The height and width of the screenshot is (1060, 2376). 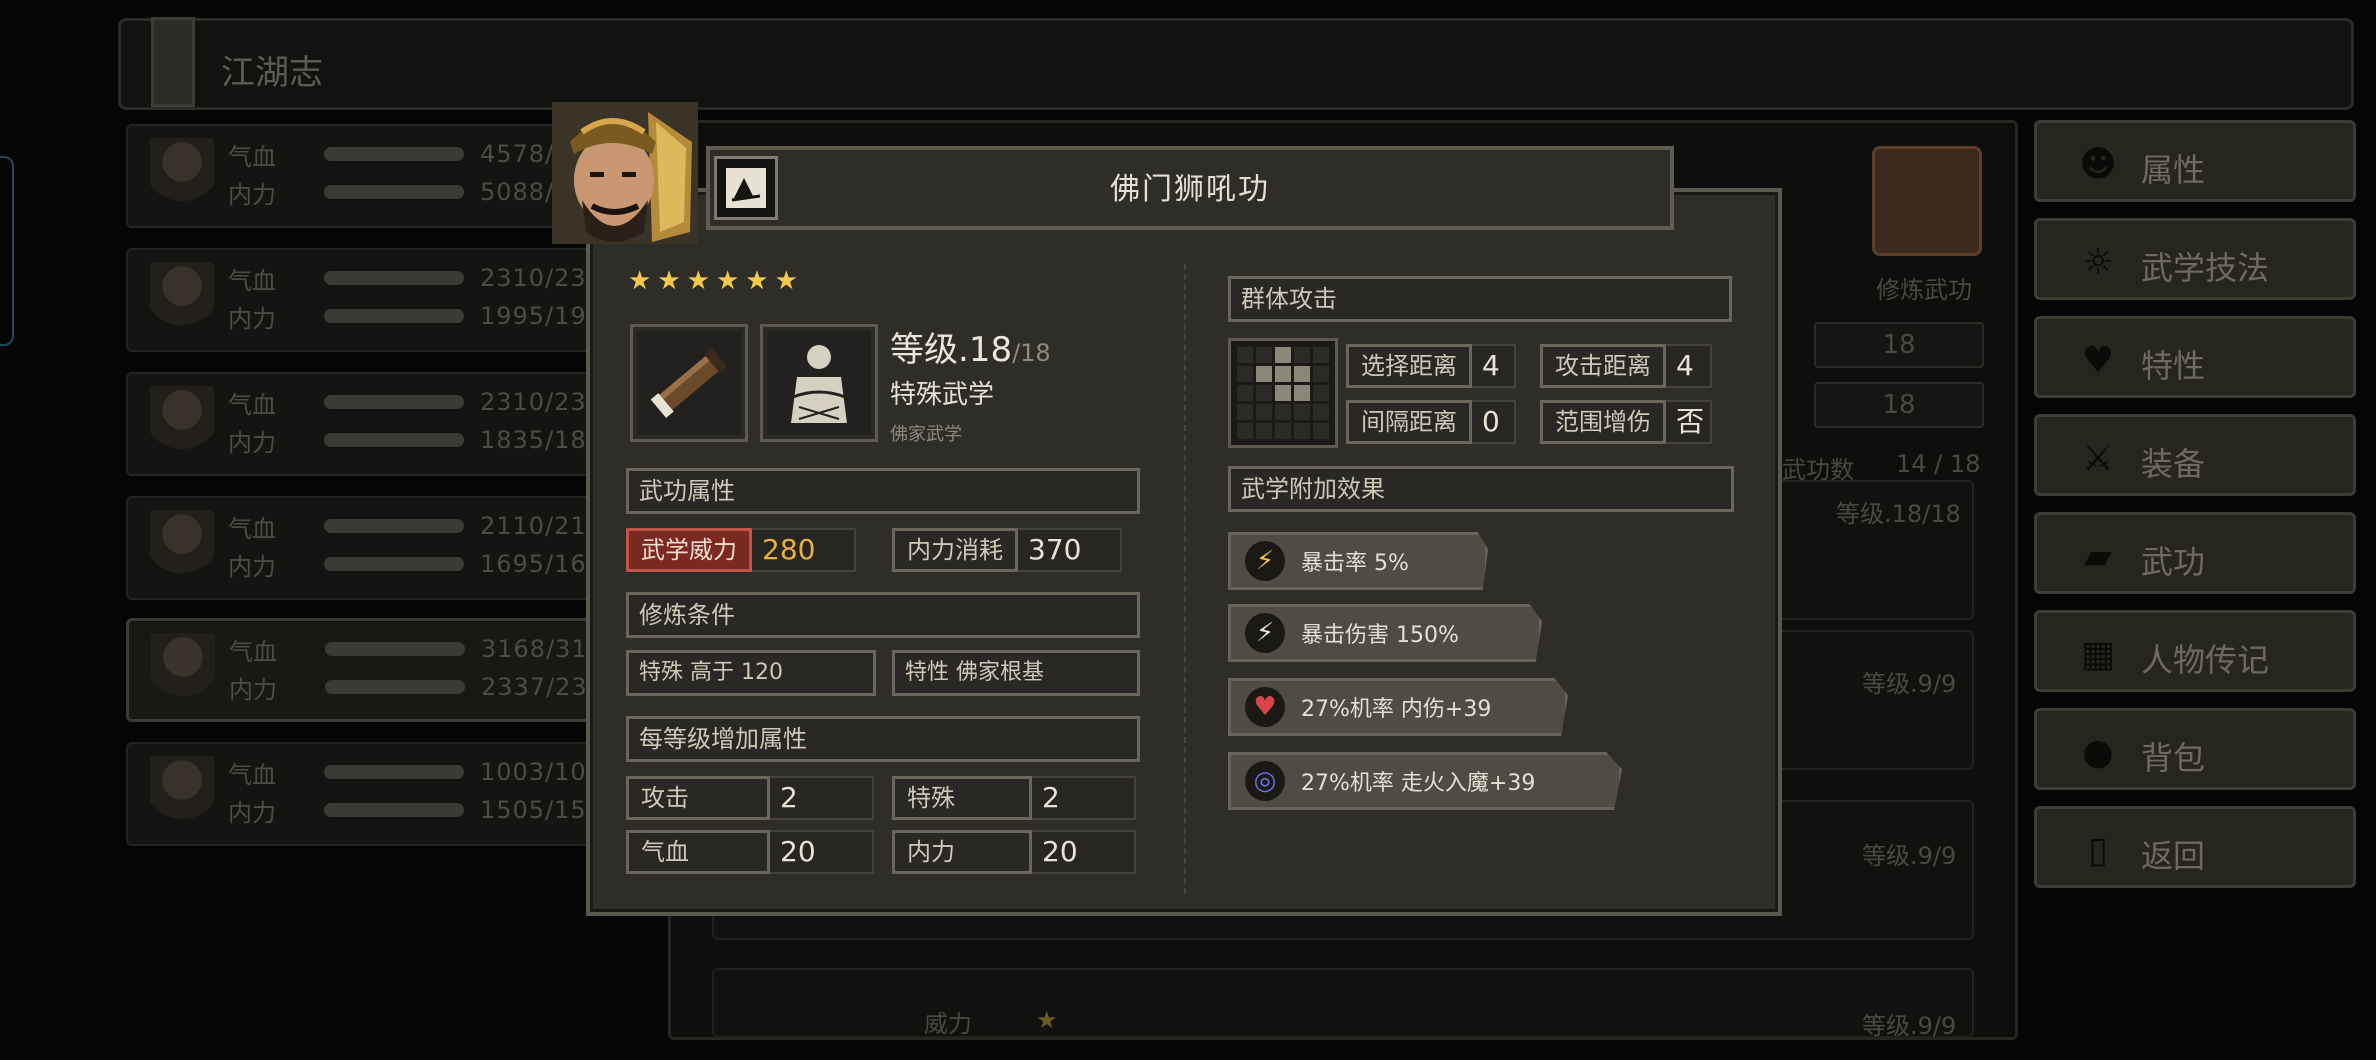 I want to click on skill-category-icon, so click(x=746, y=188).